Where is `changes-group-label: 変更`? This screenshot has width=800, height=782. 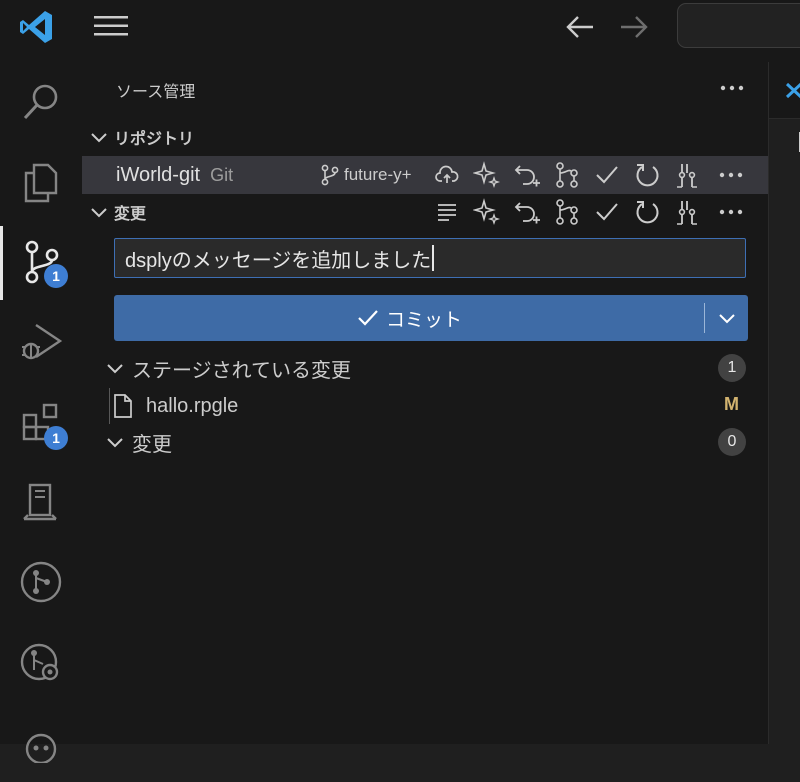 changes-group-label: 変更 is located at coordinates (152, 443).